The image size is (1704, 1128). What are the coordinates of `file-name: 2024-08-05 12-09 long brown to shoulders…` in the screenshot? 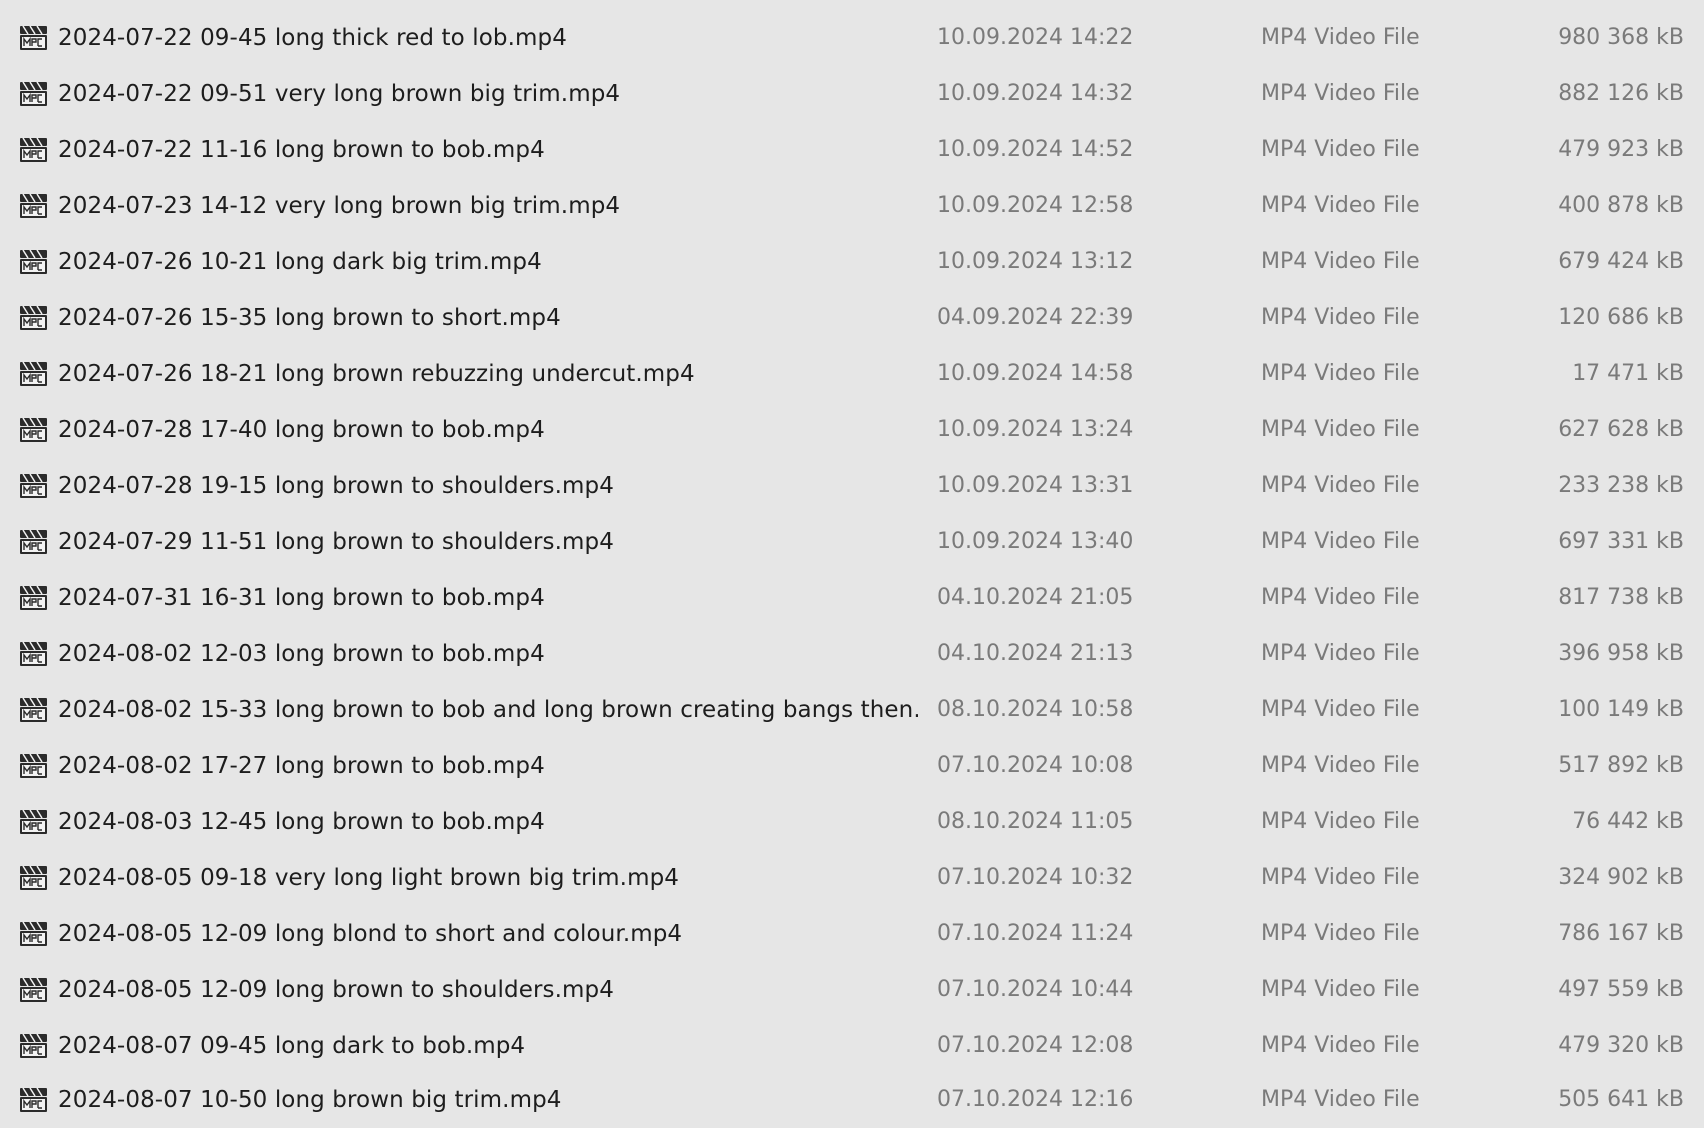 It's located at (336, 990).